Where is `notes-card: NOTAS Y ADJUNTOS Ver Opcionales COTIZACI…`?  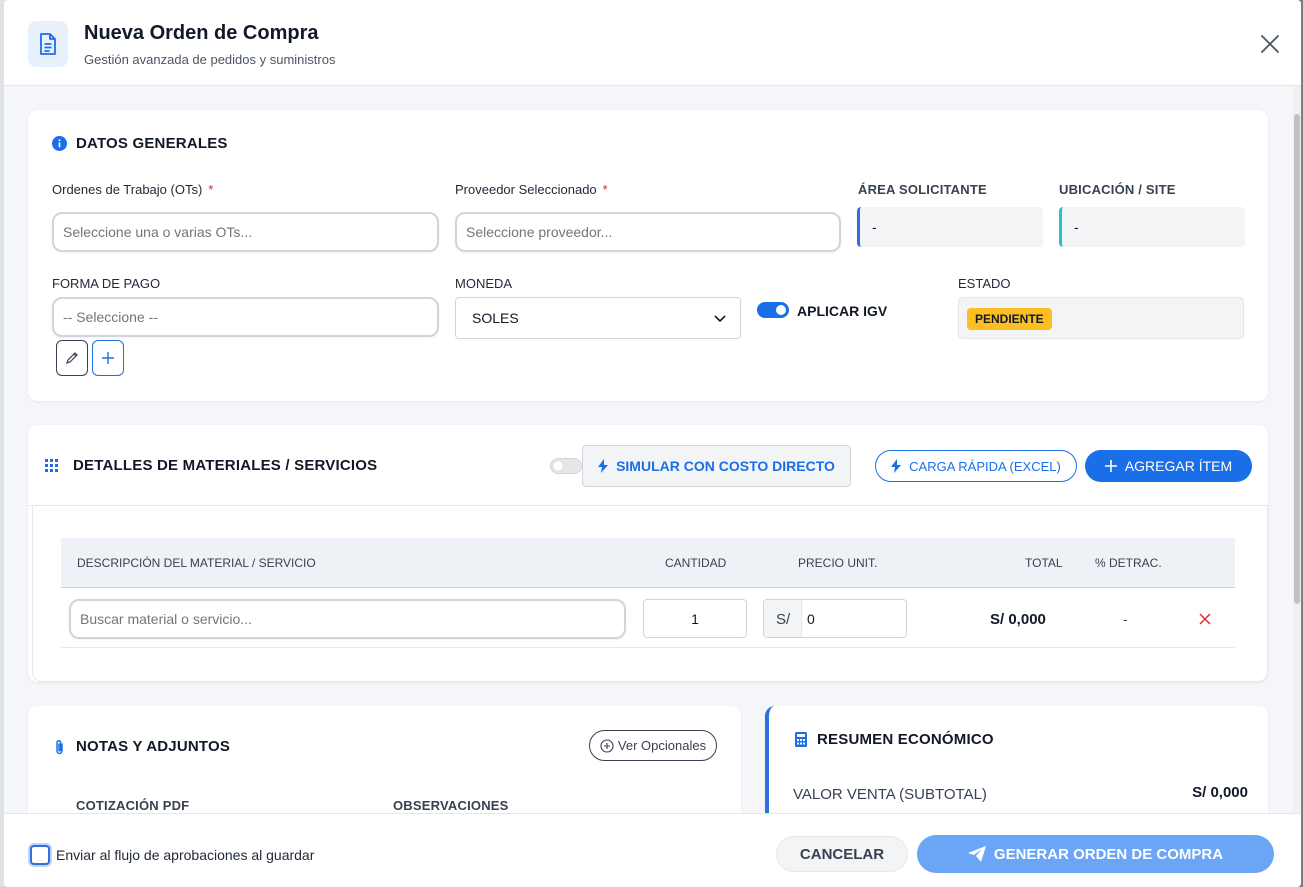
notes-card: NOTAS Y ADJUNTOS Ver Opcionales COTIZACI… is located at coordinates (384, 766).